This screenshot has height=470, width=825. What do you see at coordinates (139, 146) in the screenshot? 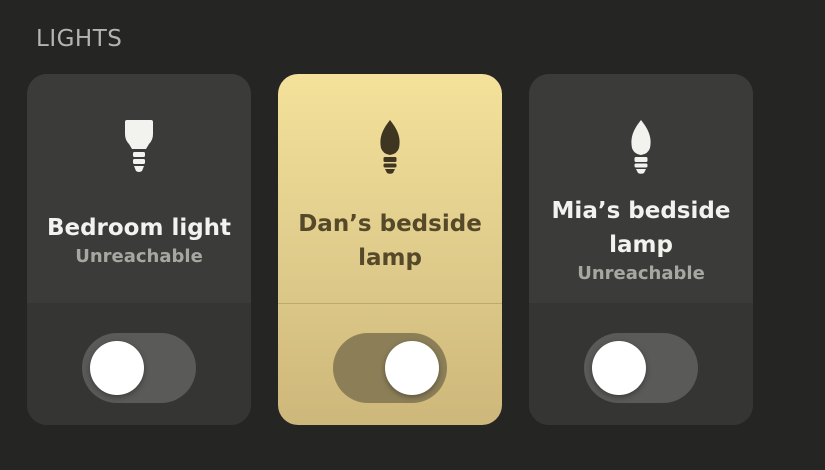
I see `bulb-spot-icon` at bounding box center [139, 146].